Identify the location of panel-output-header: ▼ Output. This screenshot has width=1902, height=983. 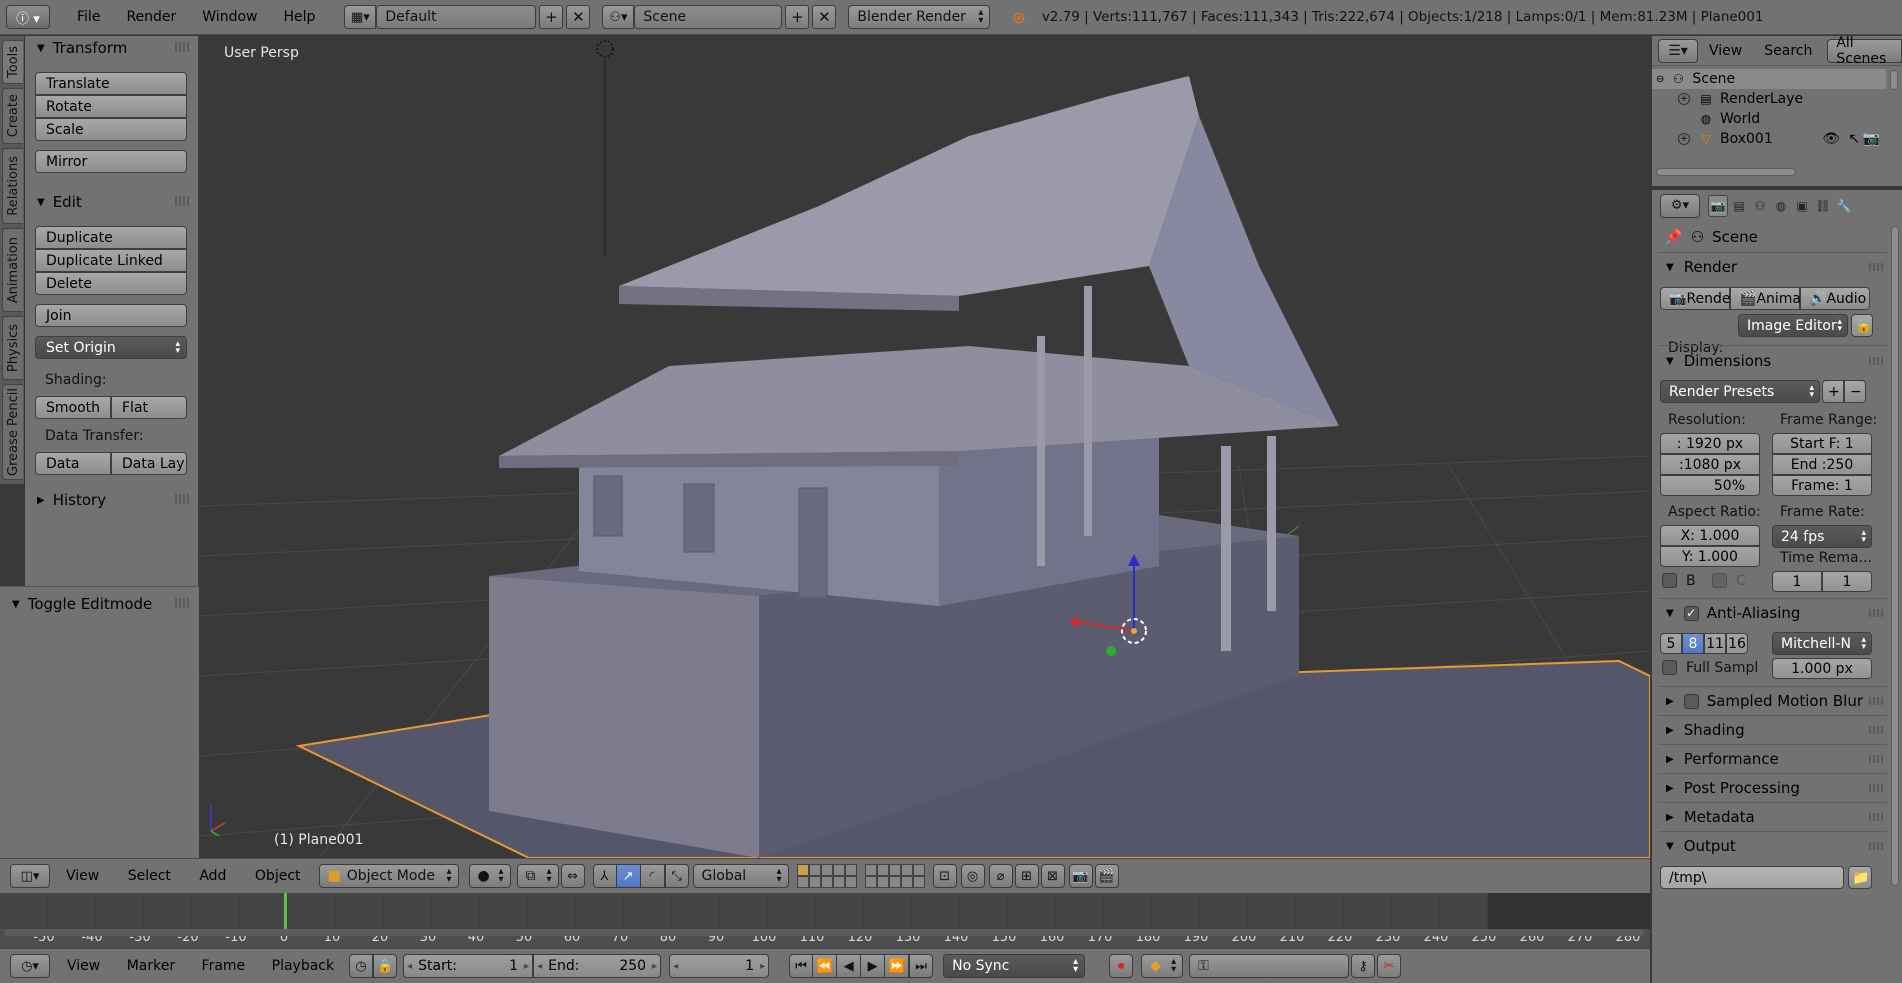
(1772, 846).